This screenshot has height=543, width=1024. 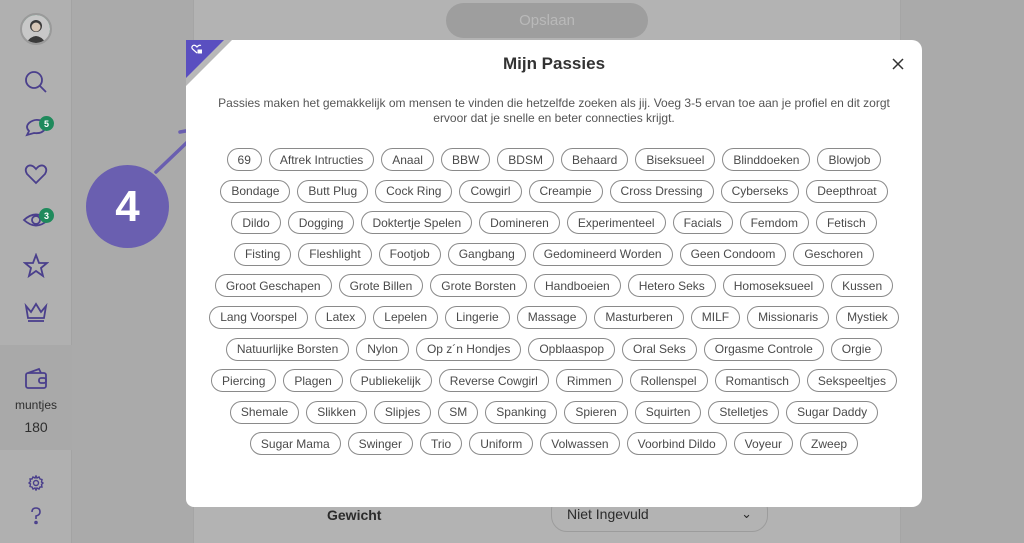 I want to click on passion-chip: Masturberen, so click(x=639, y=317).